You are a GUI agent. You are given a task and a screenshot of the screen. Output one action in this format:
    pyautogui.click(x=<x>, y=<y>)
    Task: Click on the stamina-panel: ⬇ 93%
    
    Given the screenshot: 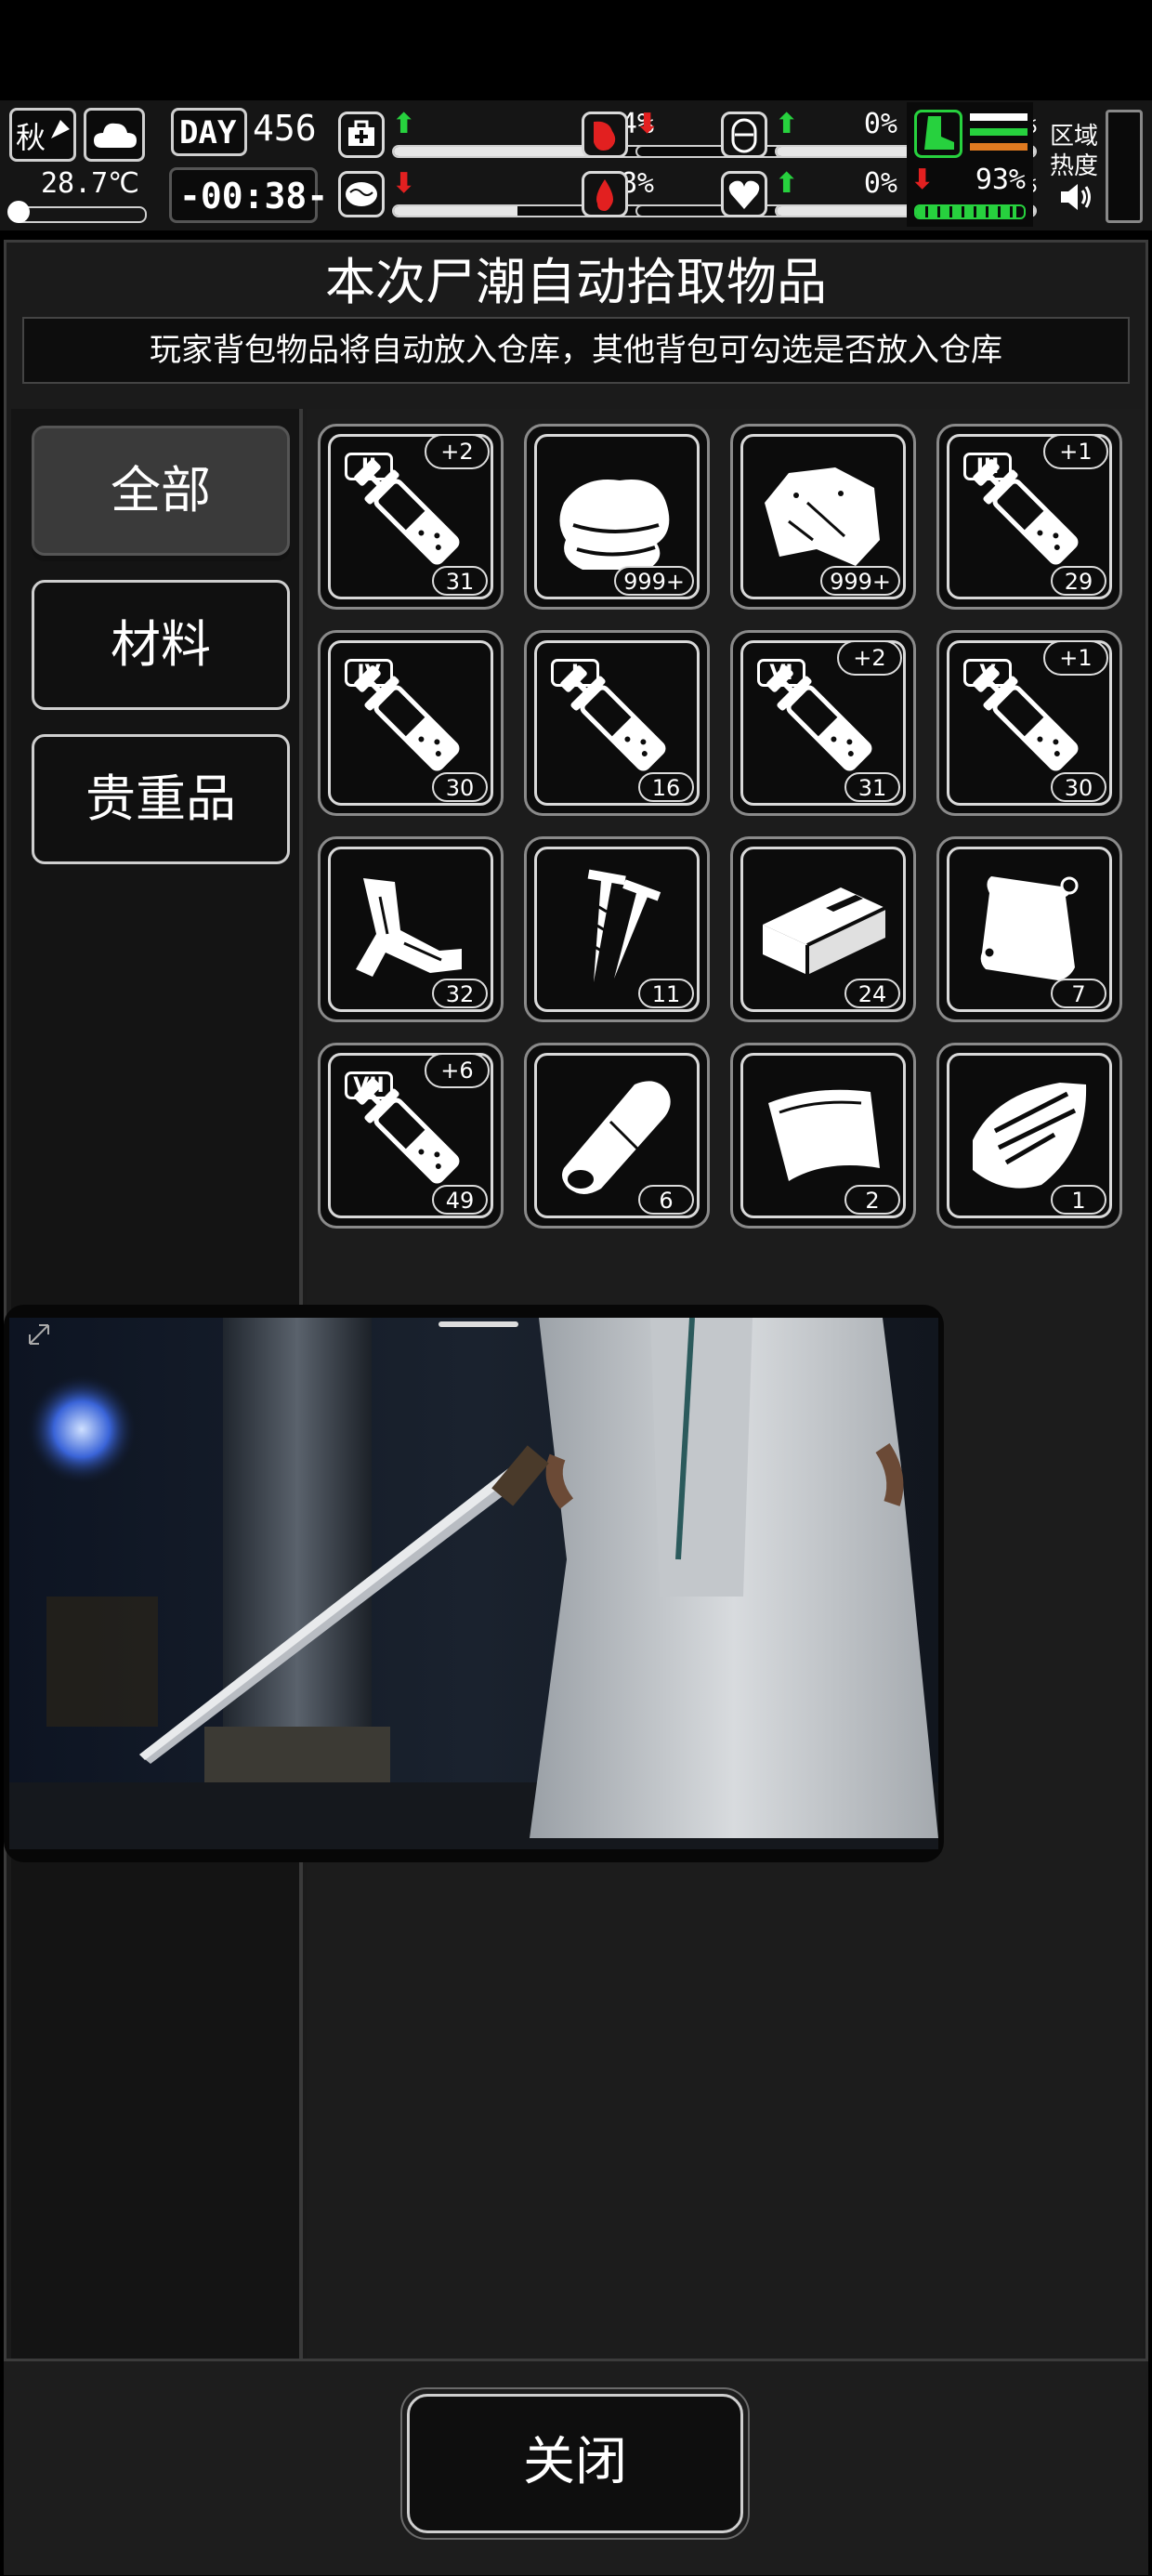 What is the action you would take?
    pyautogui.click(x=970, y=164)
    